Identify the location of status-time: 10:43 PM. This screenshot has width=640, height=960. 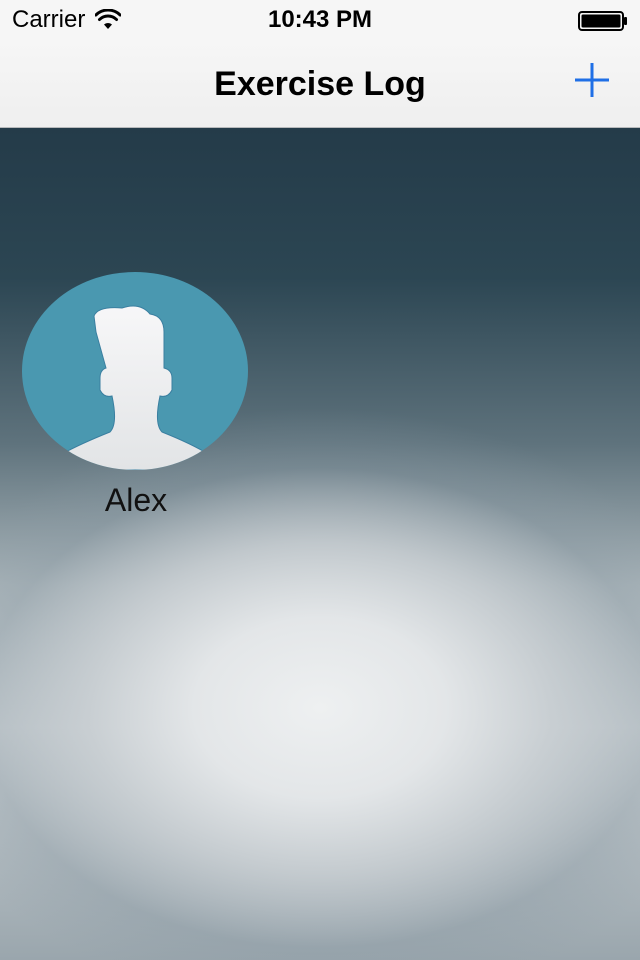
(320, 19).